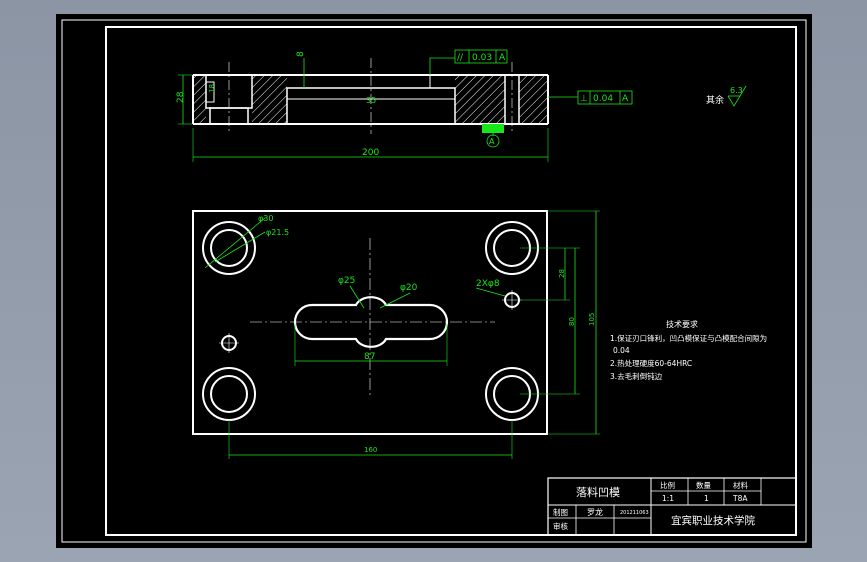 Image resolution: width=867 pixels, height=562 pixels. Describe the element at coordinates (562, 273) in the screenshot. I see `dim-28-right: 28` at that location.